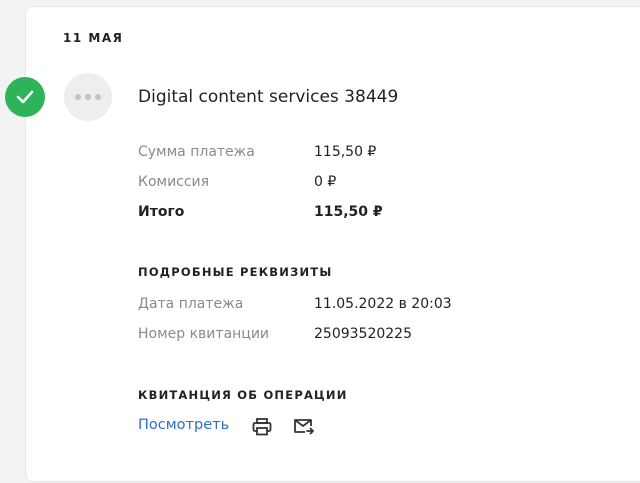 The height and width of the screenshot is (483, 640). Describe the element at coordinates (383, 304) in the screenshot. I see `payment-date-value: 11.05.2022 в 20:03` at that location.